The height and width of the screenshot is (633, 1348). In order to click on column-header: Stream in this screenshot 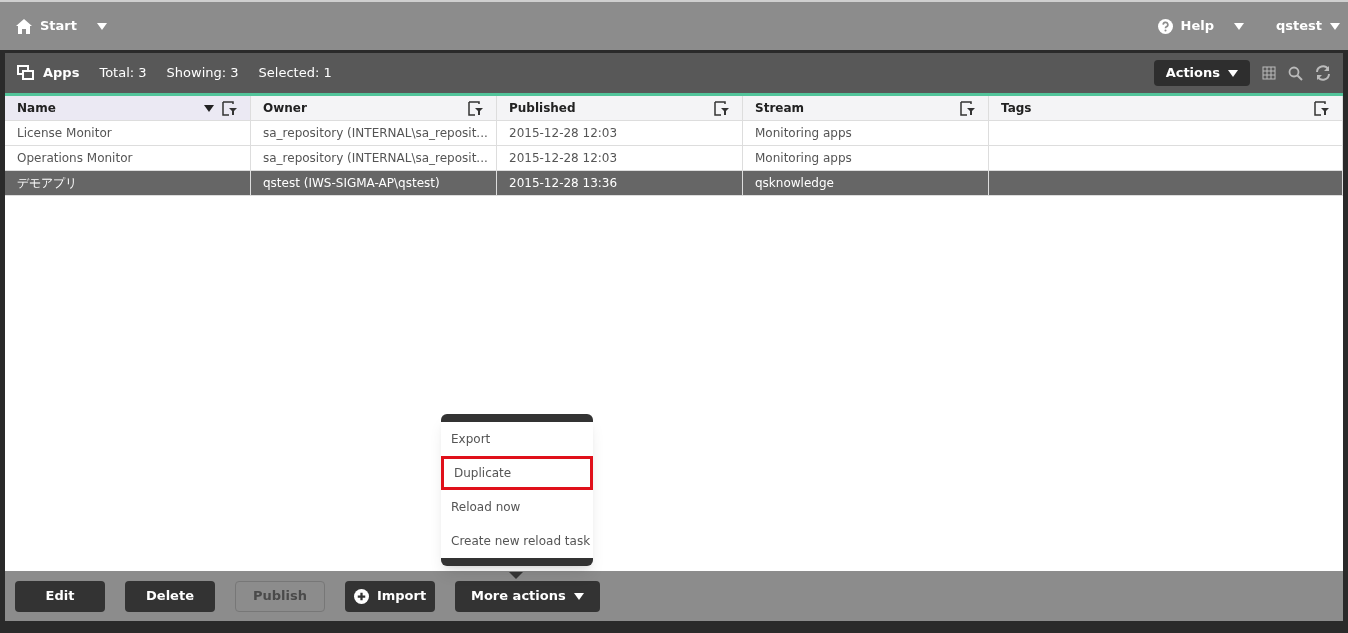, I will do `click(866, 108)`.